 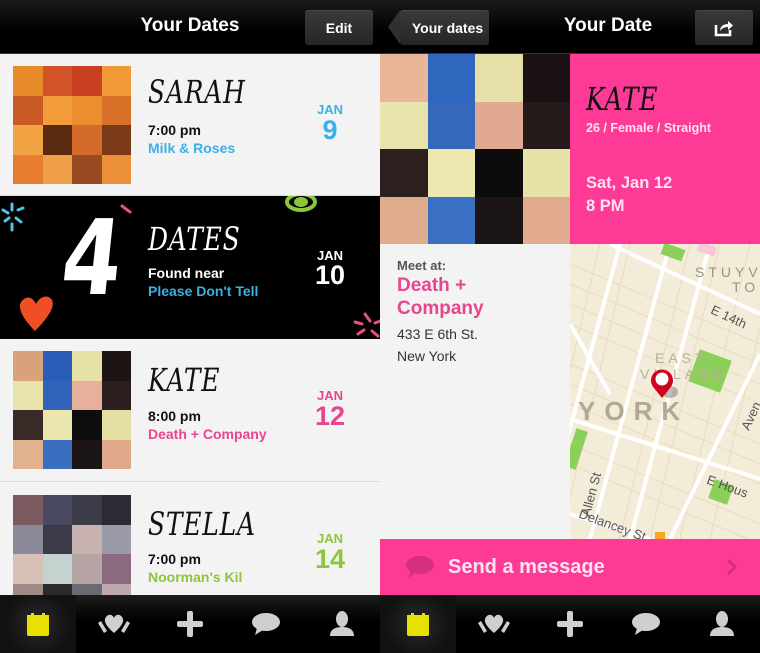 I want to click on share-icon, so click(x=723, y=28).